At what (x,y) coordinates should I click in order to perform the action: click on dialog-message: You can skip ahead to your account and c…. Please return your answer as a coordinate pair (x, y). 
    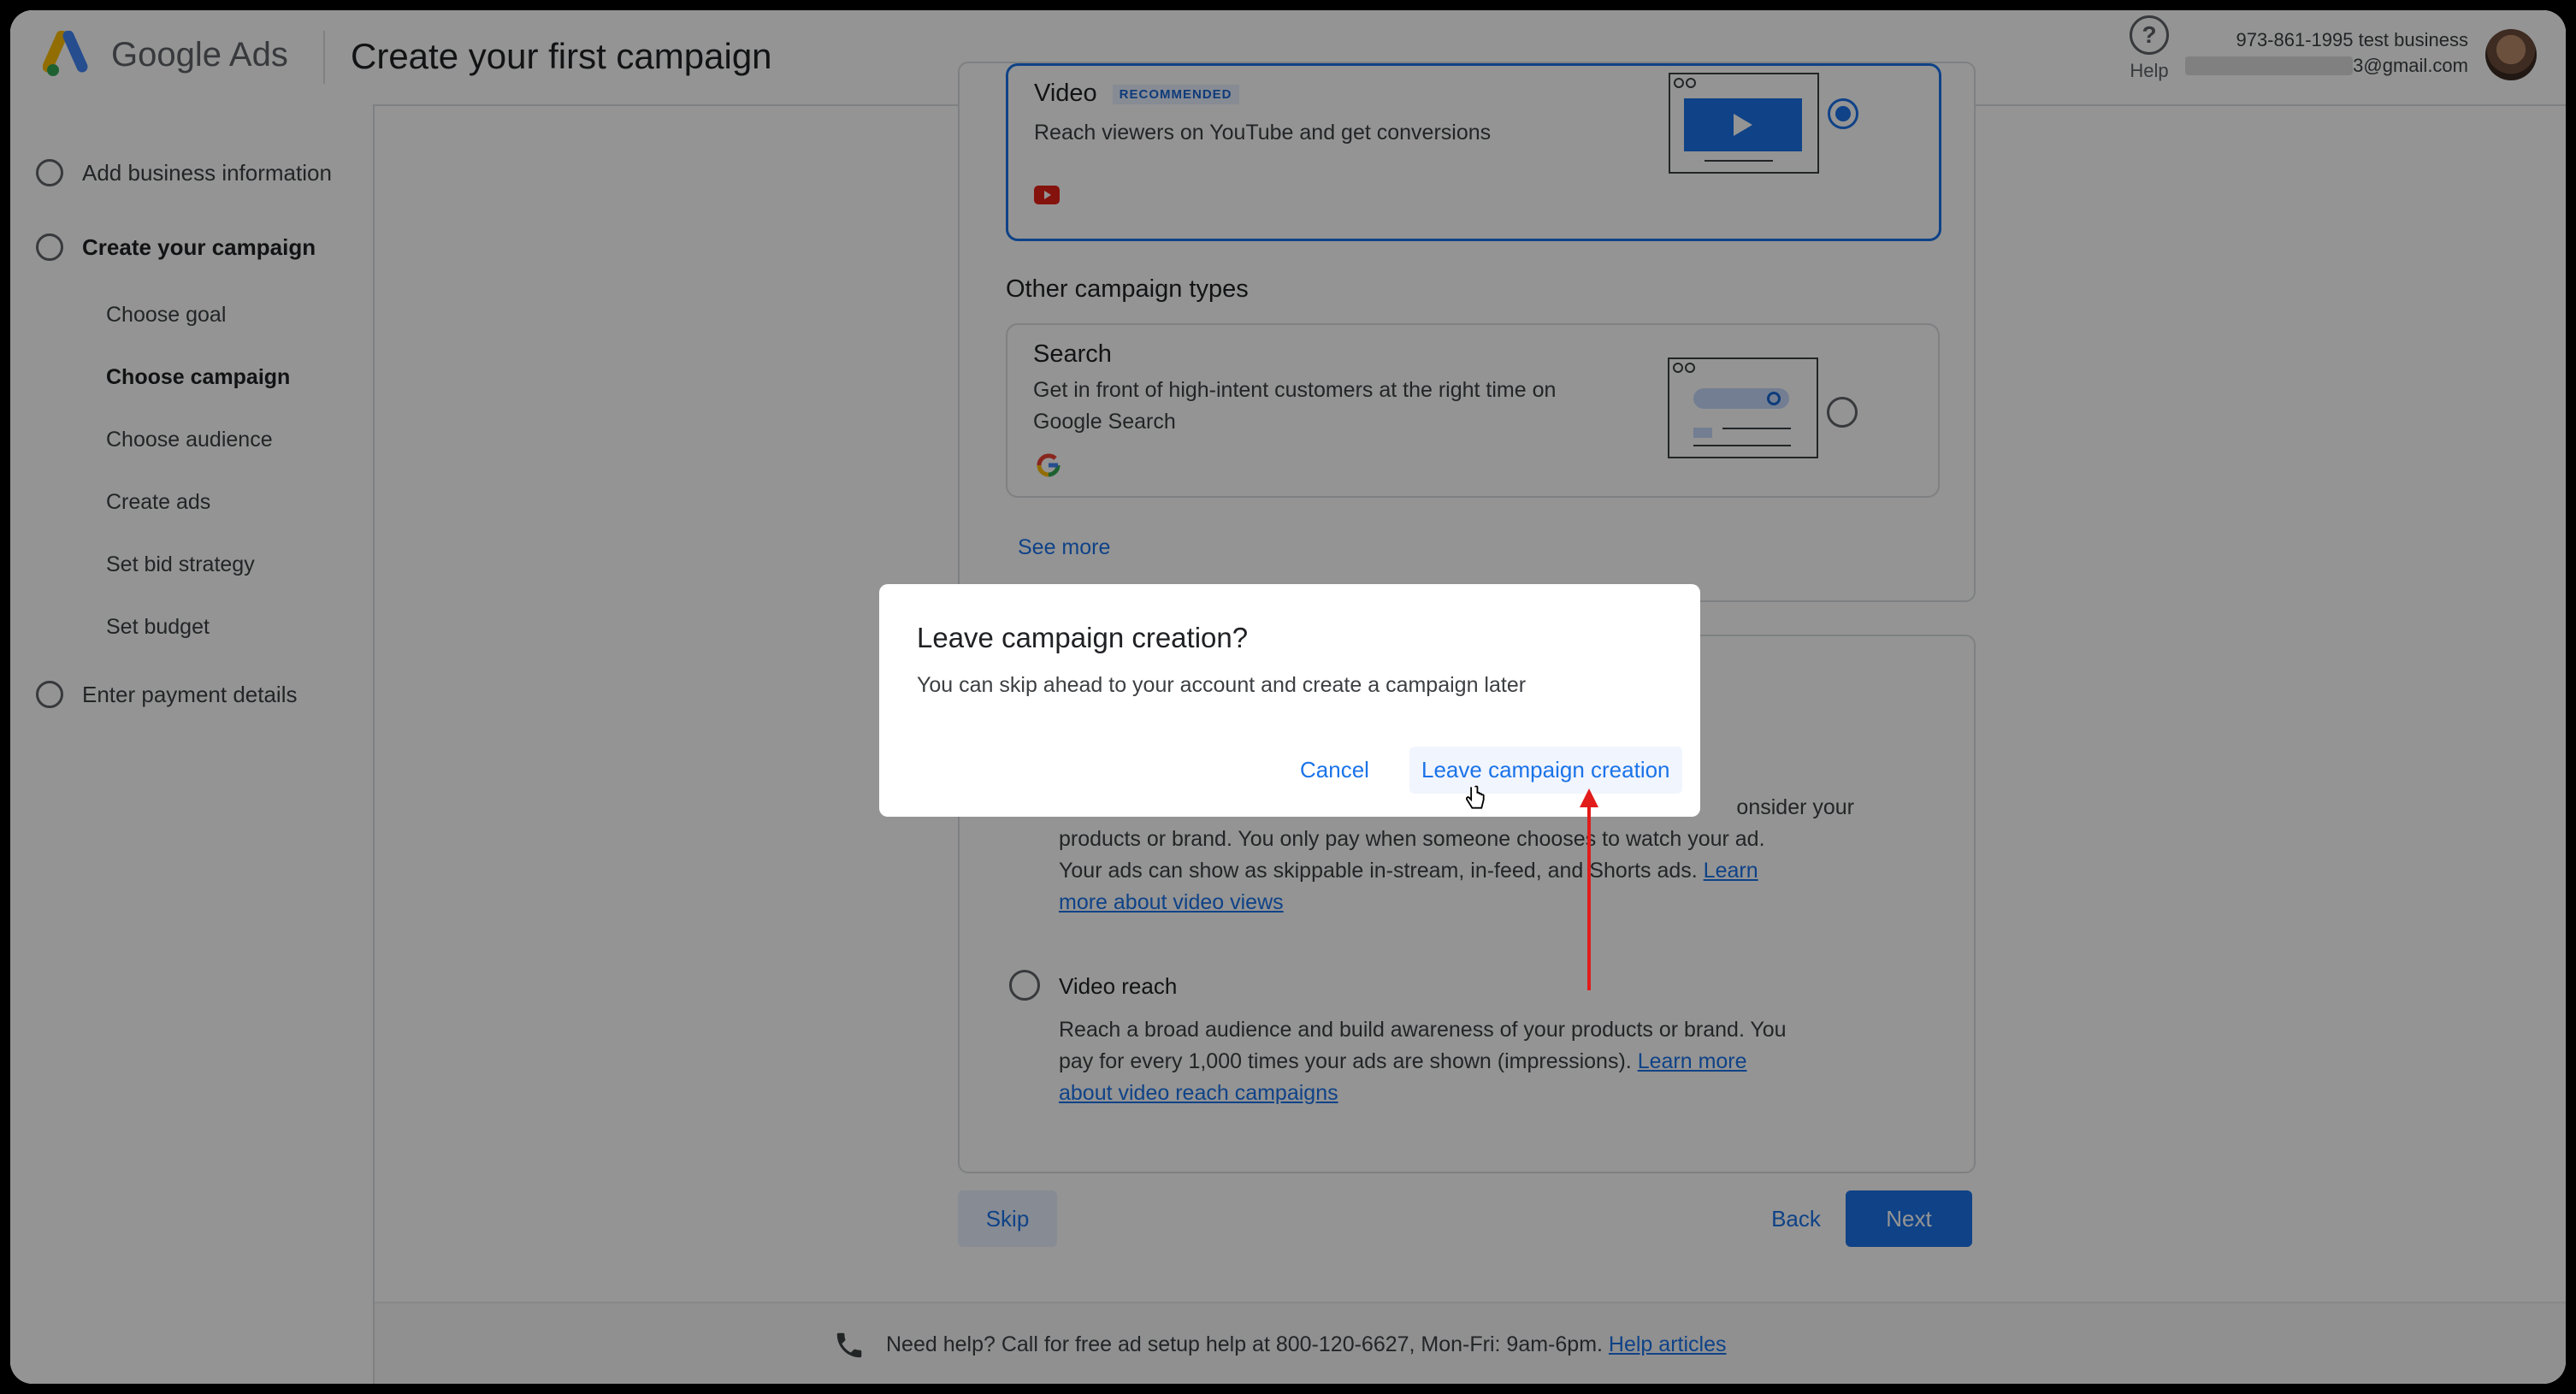
    Looking at the image, I should click on (1222, 685).